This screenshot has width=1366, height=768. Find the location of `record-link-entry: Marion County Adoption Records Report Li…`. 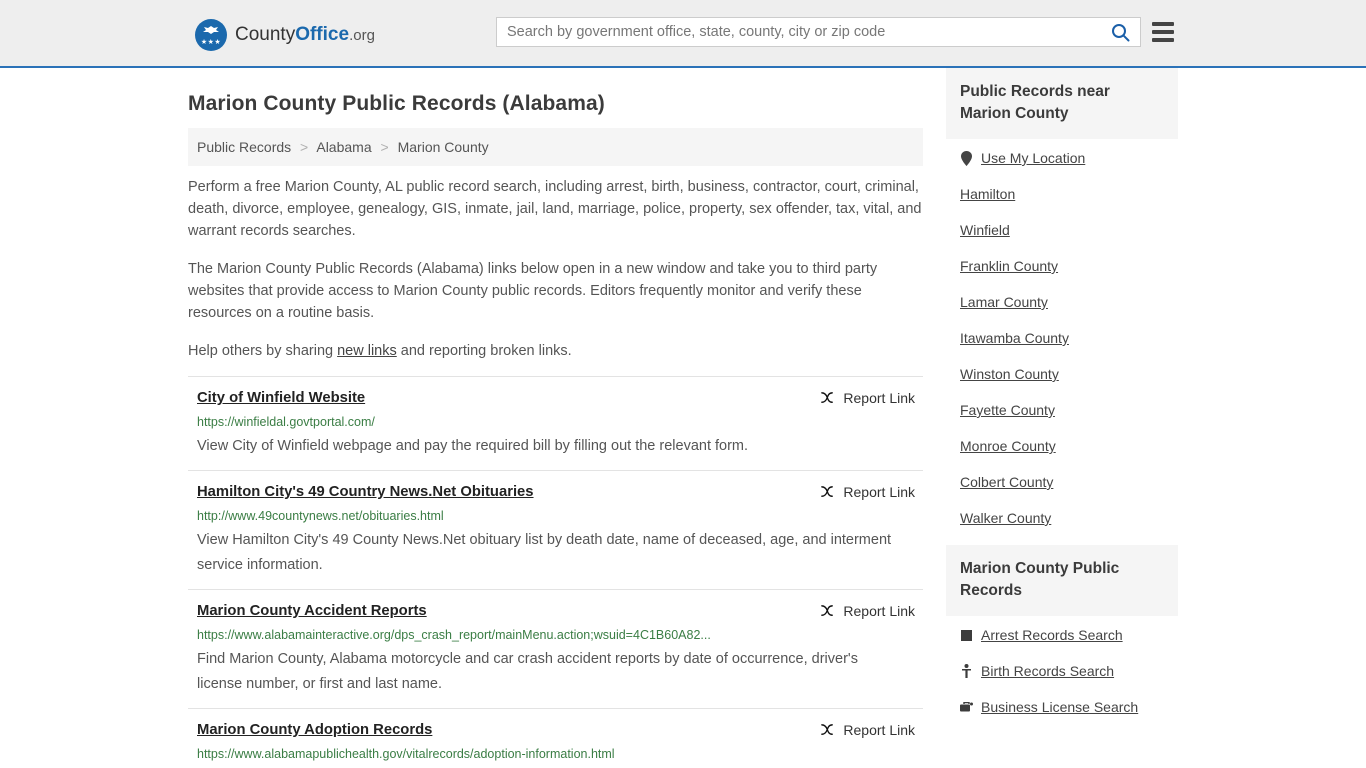

record-link-entry: Marion County Adoption Records Report Li… is located at coordinates (555, 738).